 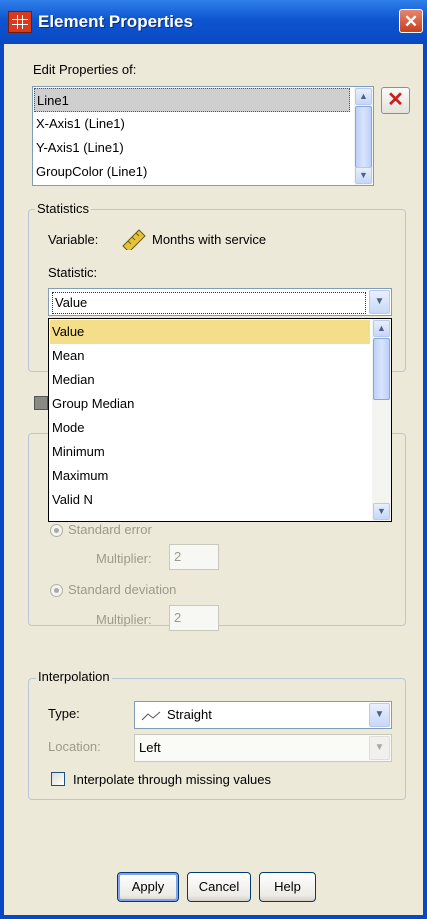 I want to click on apply-button: Apply, so click(x=148, y=887).